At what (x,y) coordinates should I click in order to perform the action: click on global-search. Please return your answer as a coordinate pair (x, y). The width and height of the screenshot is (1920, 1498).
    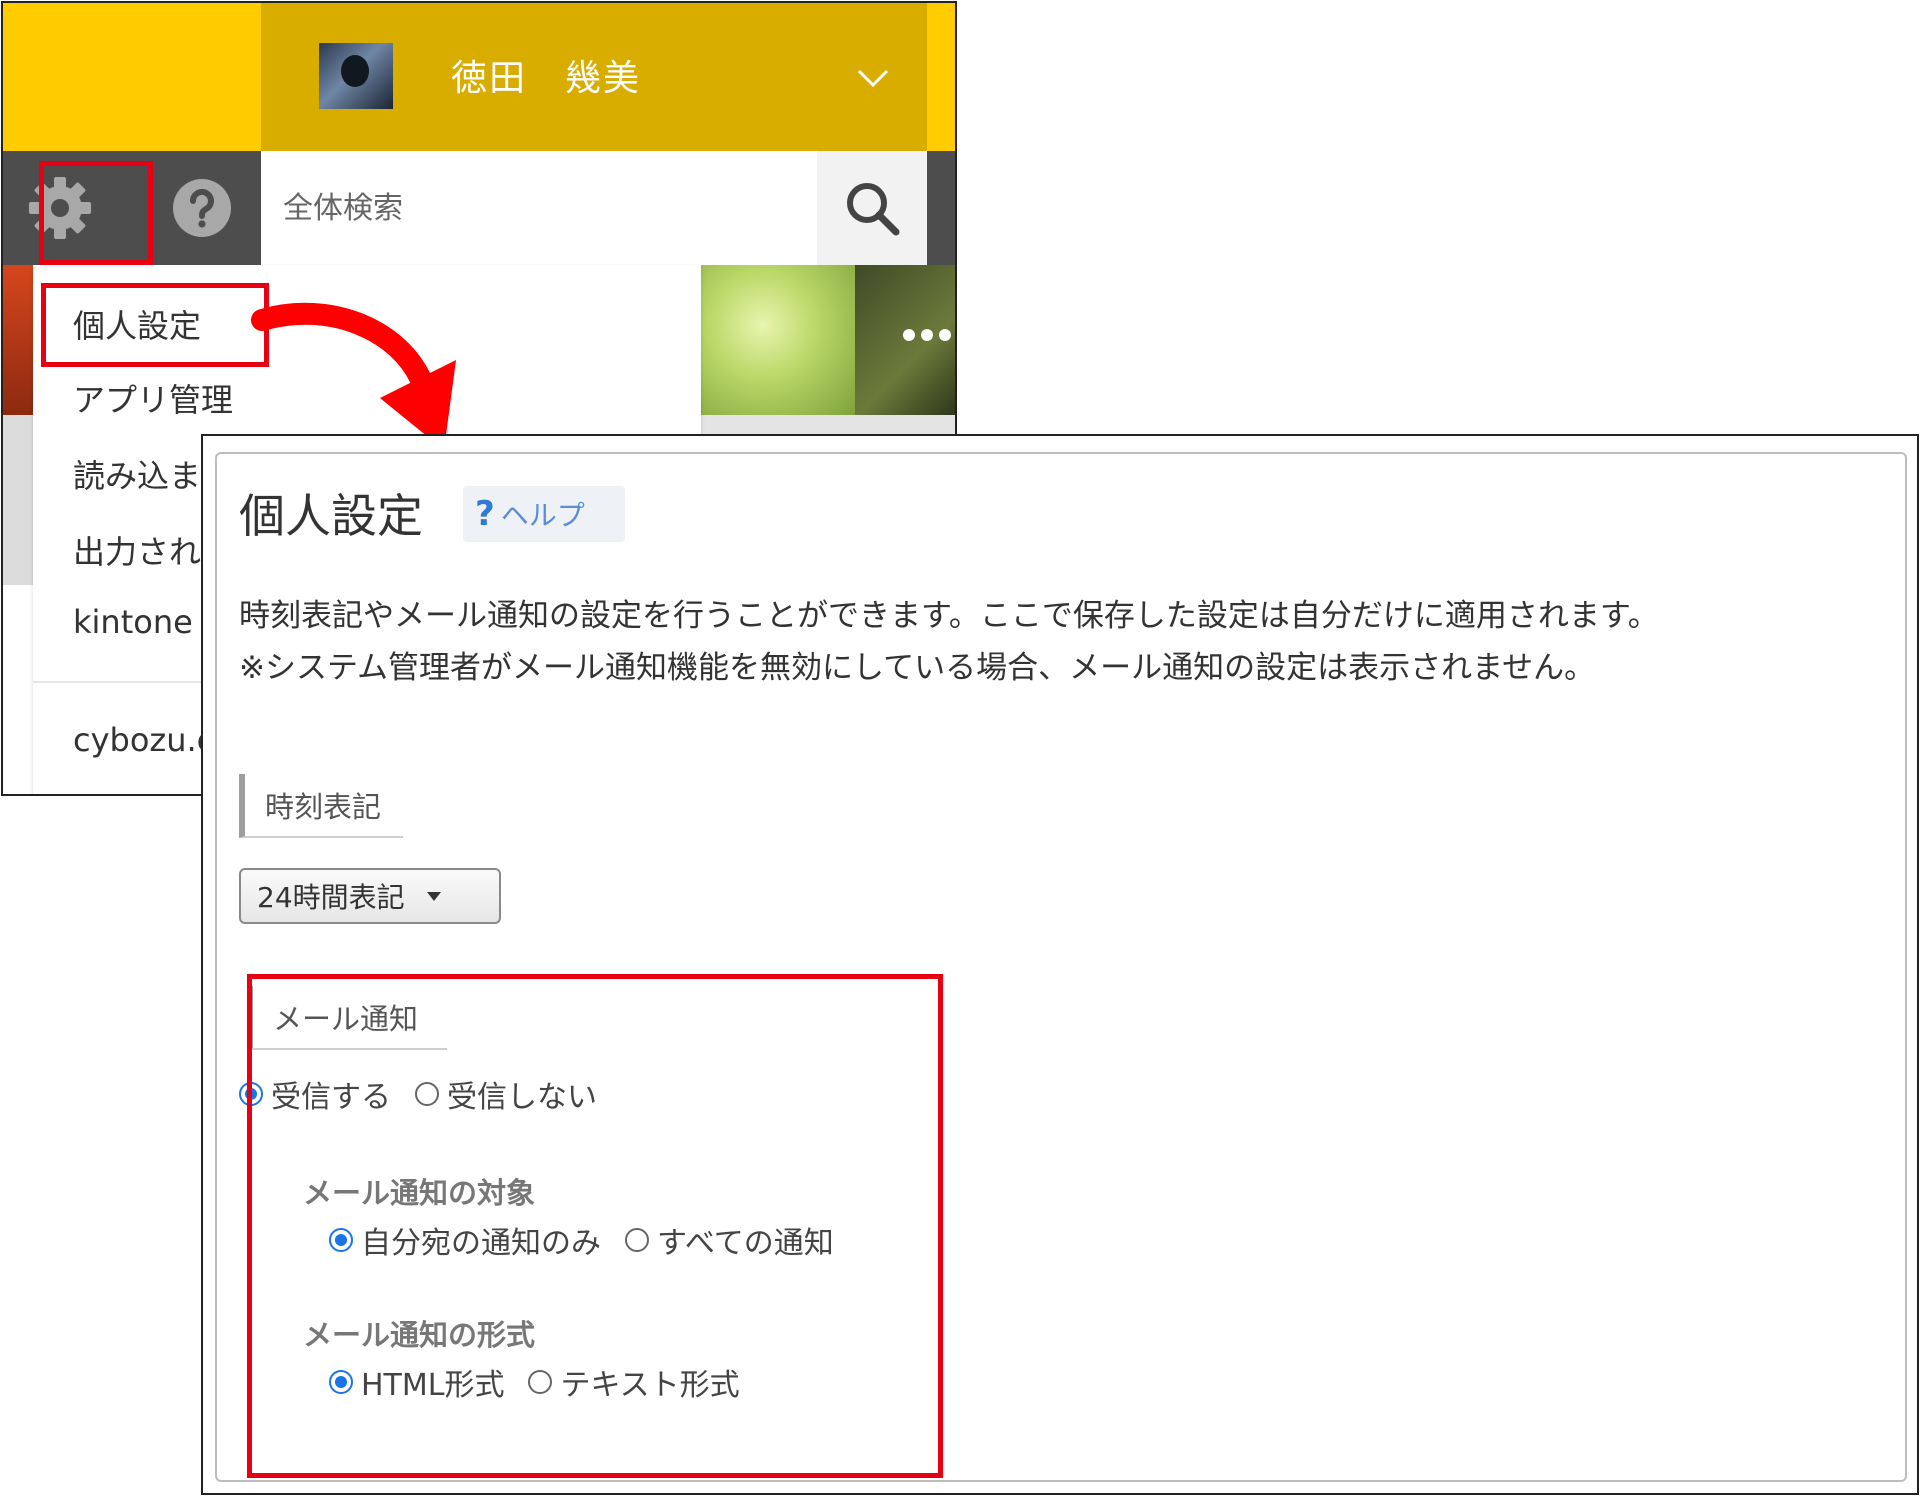
    Looking at the image, I should click on (539, 208).